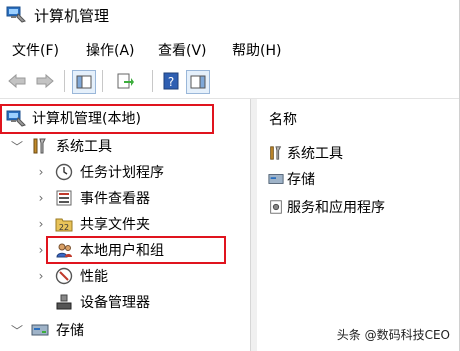  Describe the element at coordinates (115, 303) in the screenshot. I see `tree-item-label: 设备管理器` at that location.